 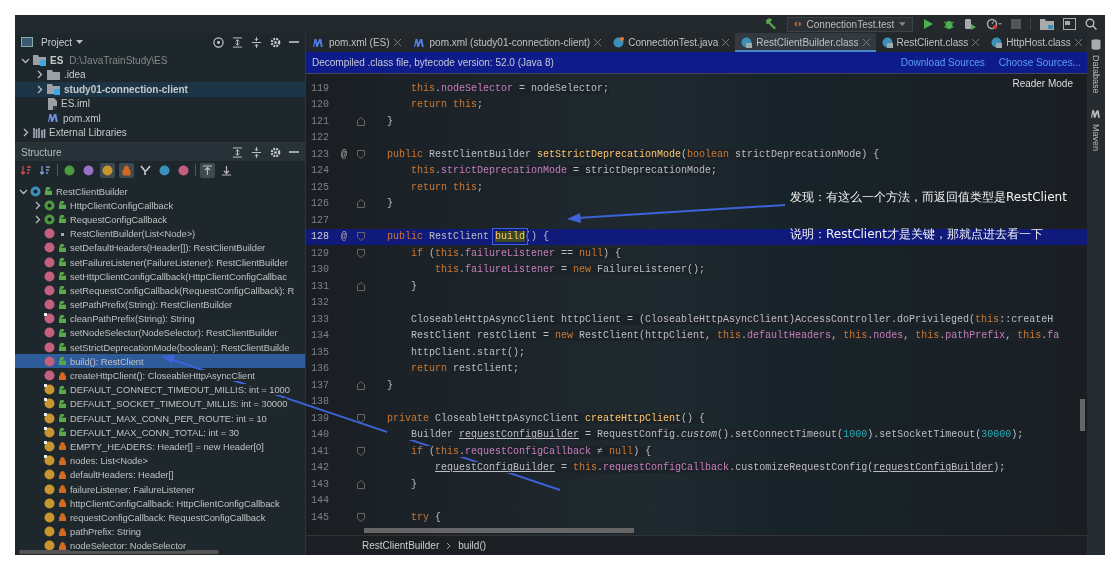 What do you see at coordinates (160, 531) in the screenshot?
I see `structure-tree-item: pathPrefix: String` at bounding box center [160, 531].